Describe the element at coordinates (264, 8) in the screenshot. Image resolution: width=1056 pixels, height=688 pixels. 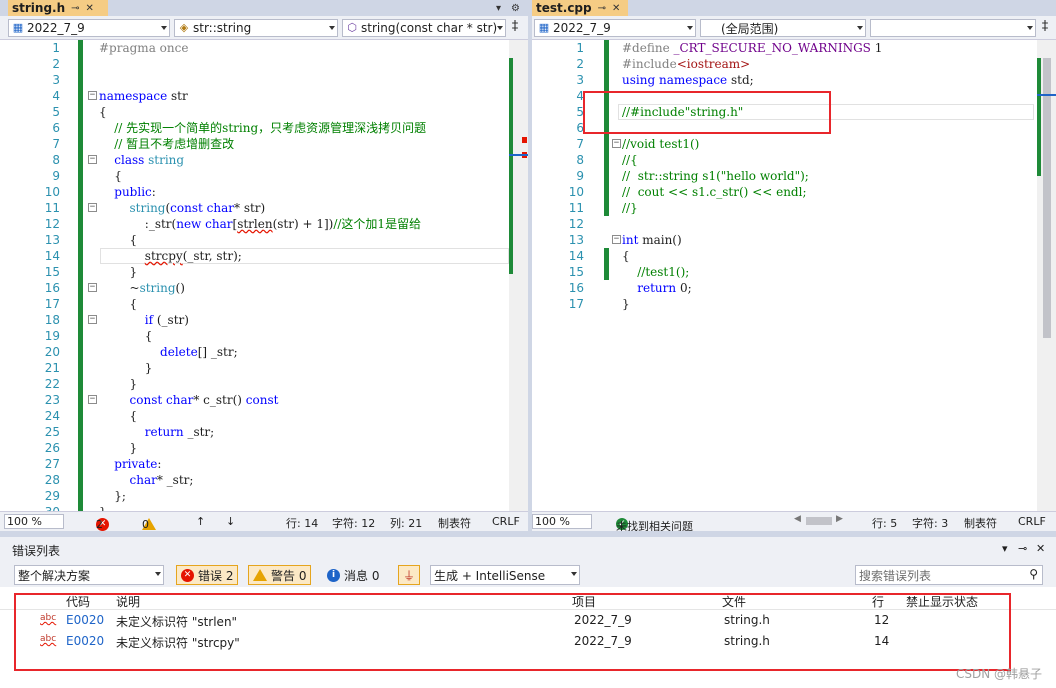
I see `left-tabbar: string.h ⊸ ✕ ▾ ⚙` at that location.